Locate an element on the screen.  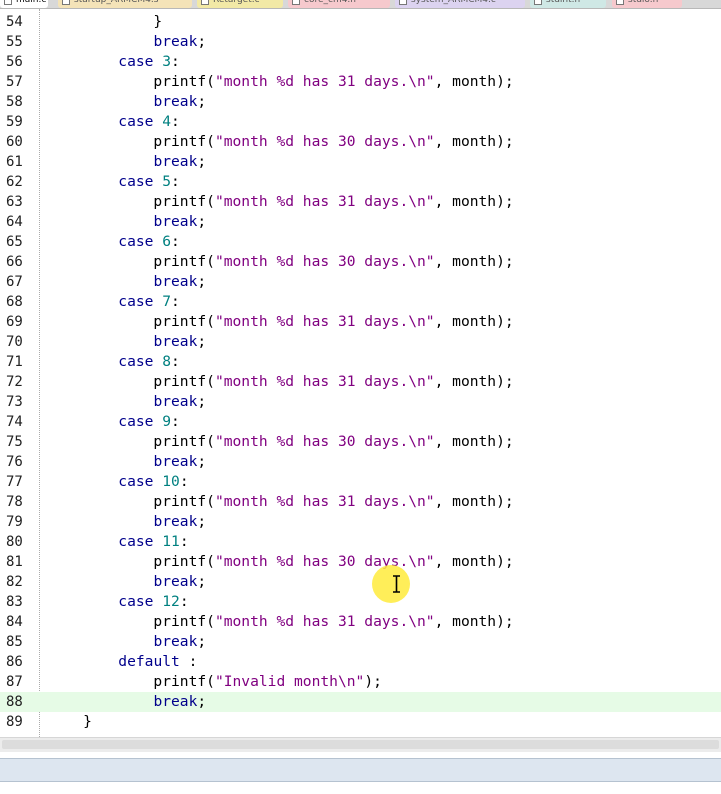
code-token-num: 5 is located at coordinates (167, 181).